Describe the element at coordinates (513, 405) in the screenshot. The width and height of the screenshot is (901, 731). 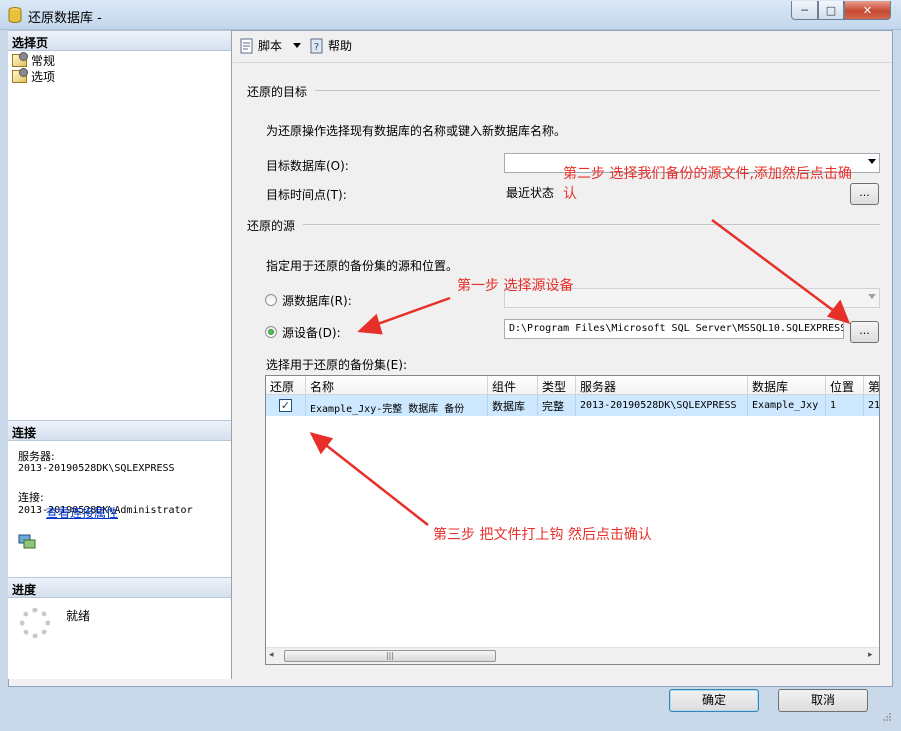
I see `table-row-component: 数据库` at that location.